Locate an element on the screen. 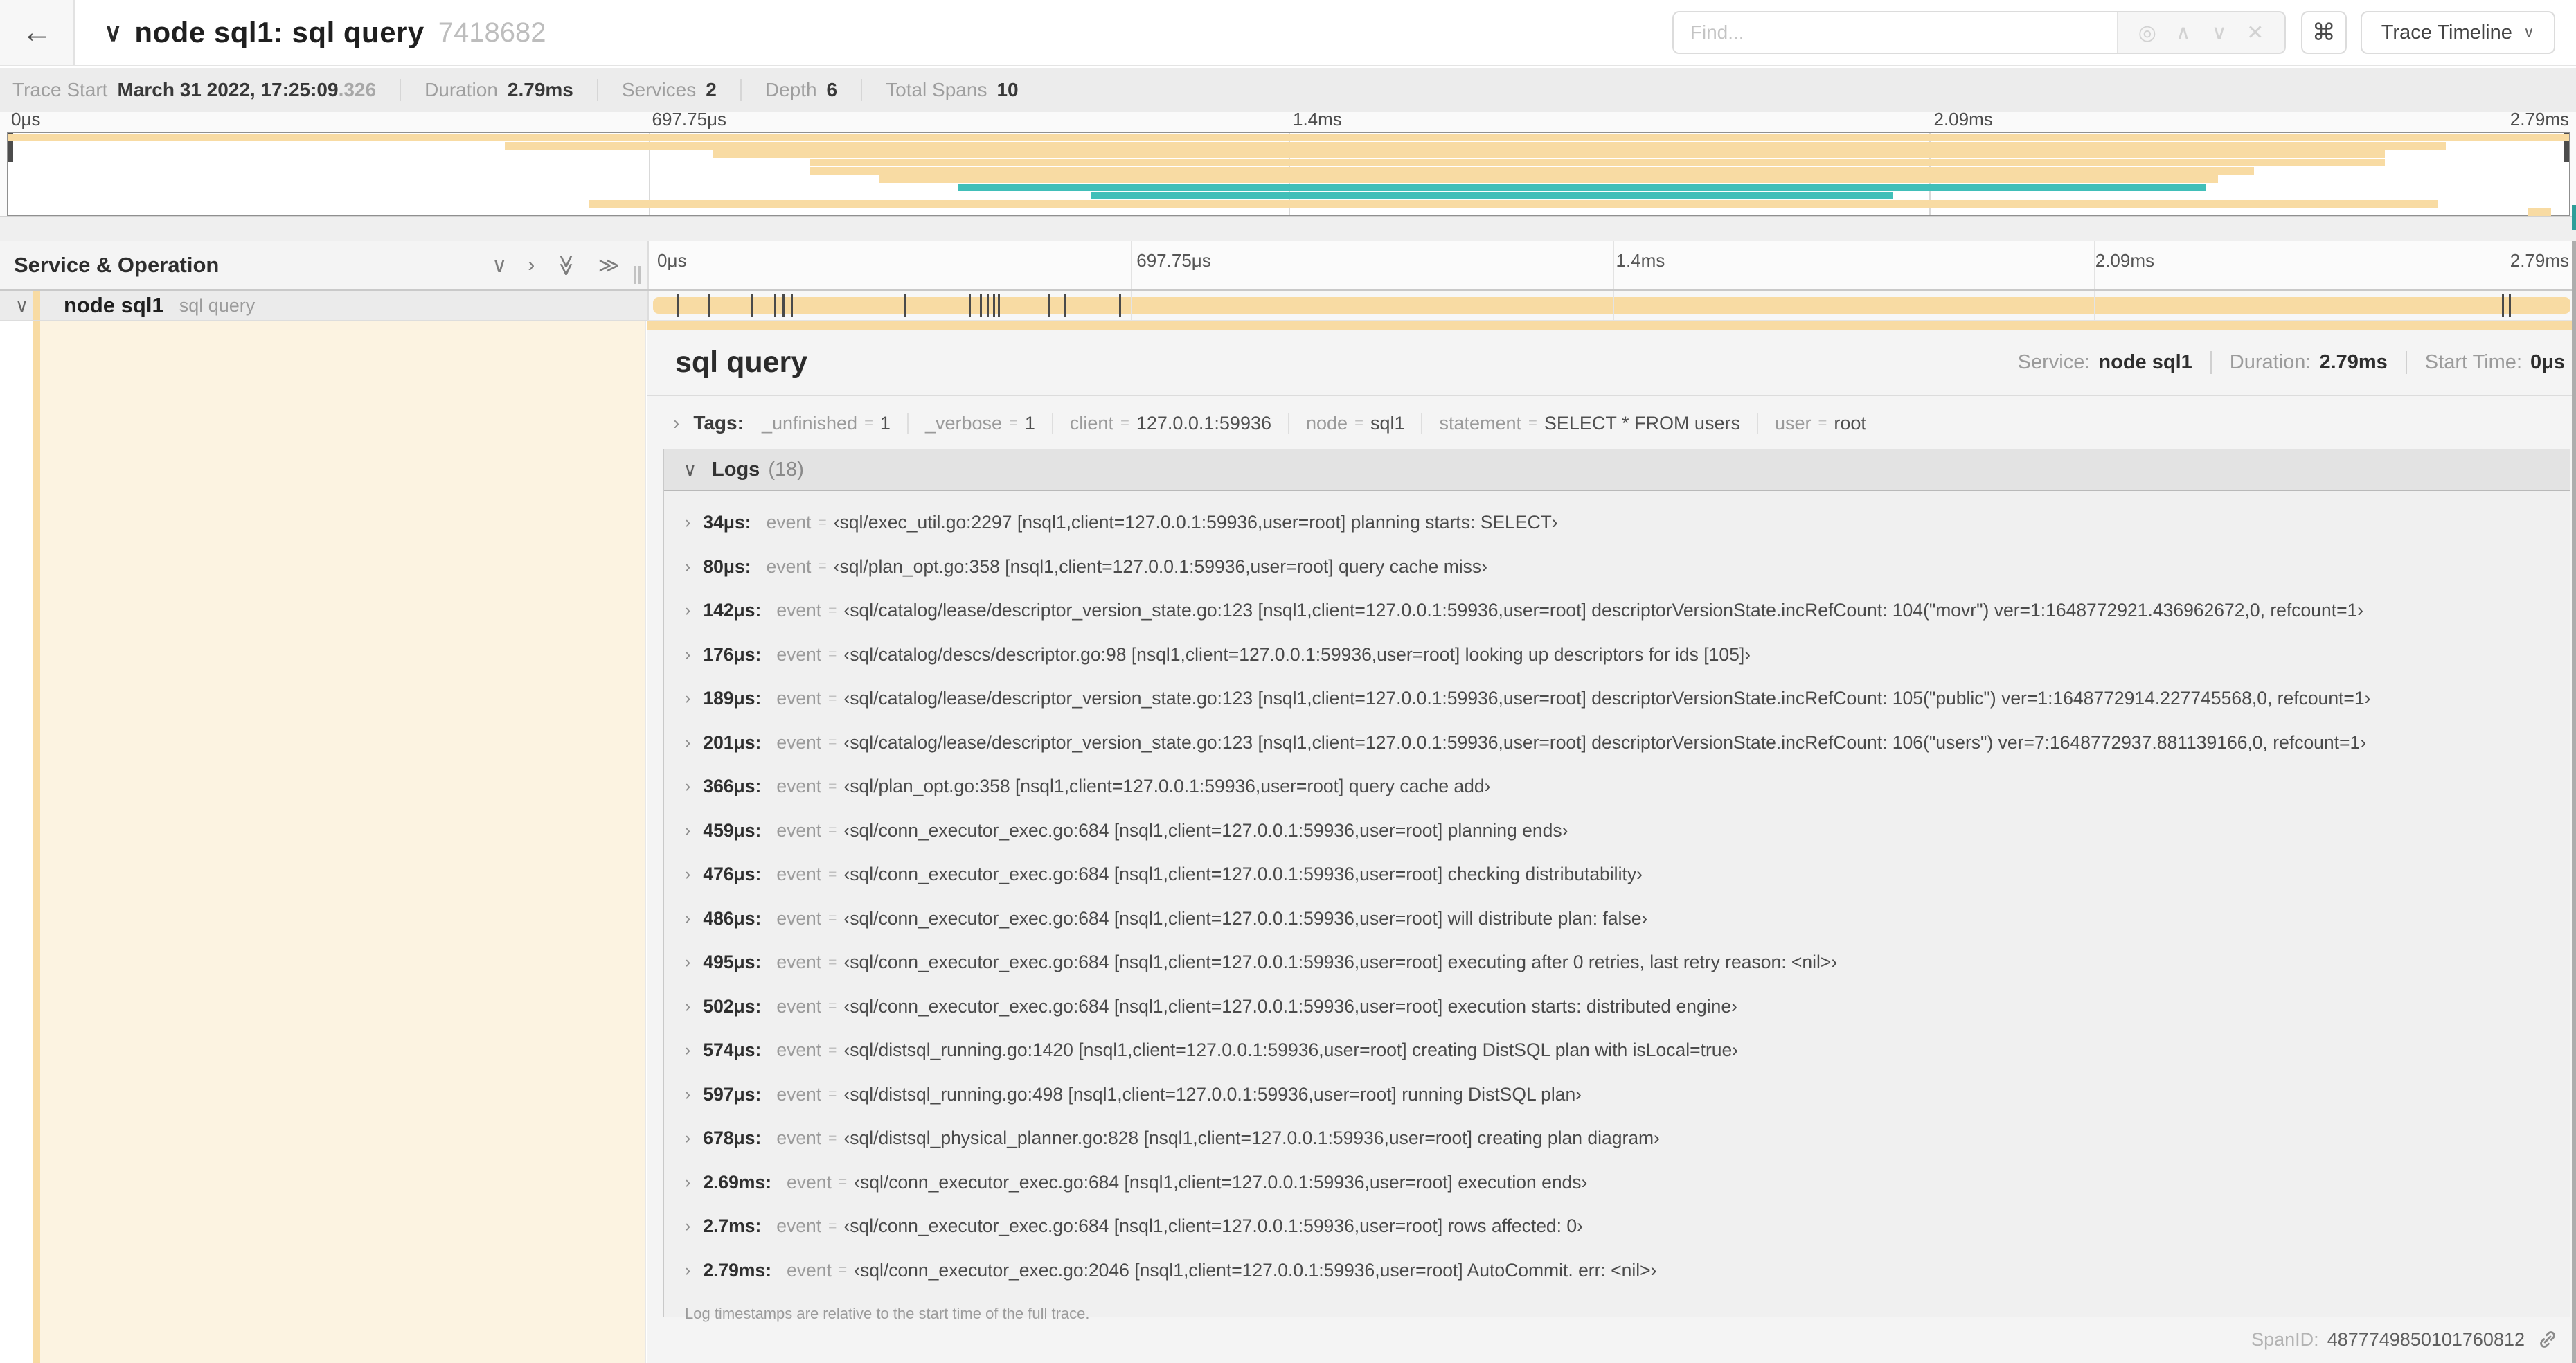 This screenshot has width=2576, height=1363. timeline-tick-label: 2.09ms is located at coordinates (2125, 261).